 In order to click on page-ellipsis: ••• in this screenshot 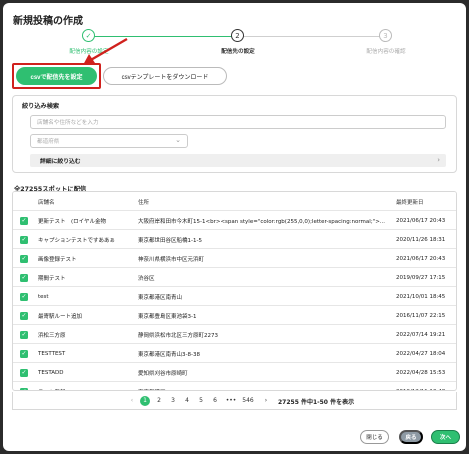, I will do `click(231, 400)`.